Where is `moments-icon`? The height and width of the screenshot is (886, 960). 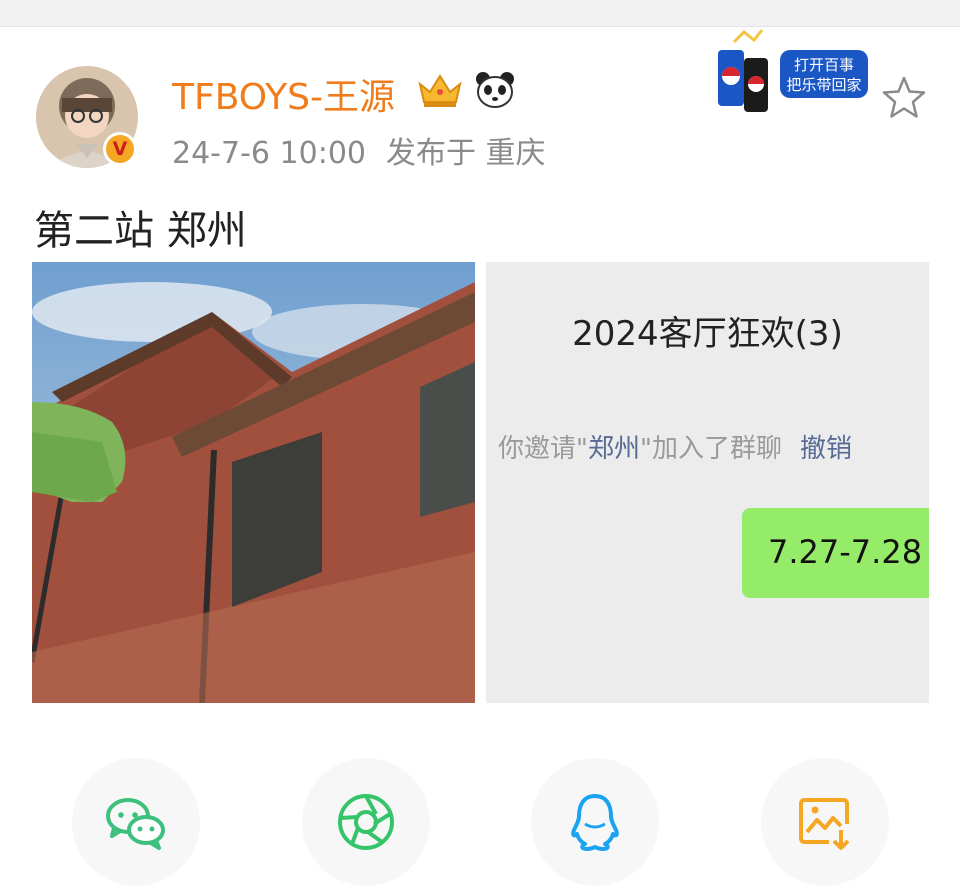
moments-icon is located at coordinates (366, 822).